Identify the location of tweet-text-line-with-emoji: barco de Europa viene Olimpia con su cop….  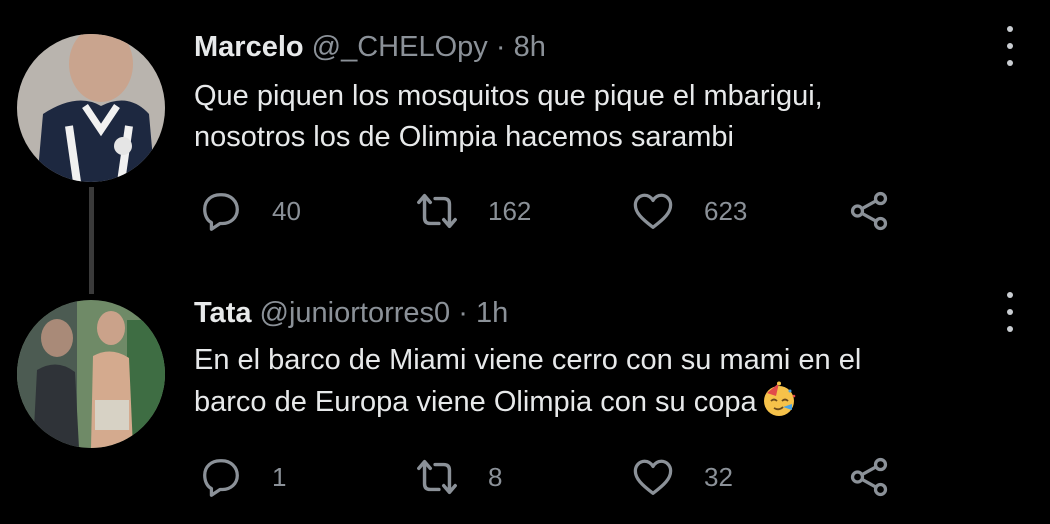
(594, 402).